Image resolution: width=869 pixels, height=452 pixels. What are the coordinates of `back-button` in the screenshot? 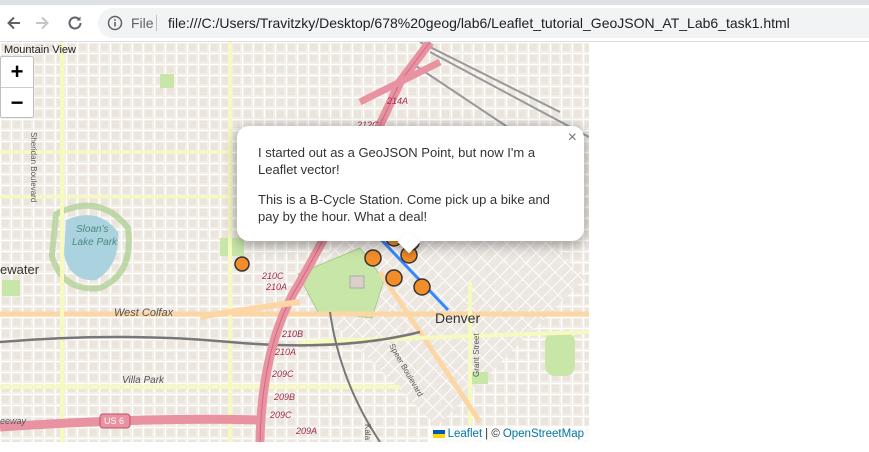 It's located at (14, 23).